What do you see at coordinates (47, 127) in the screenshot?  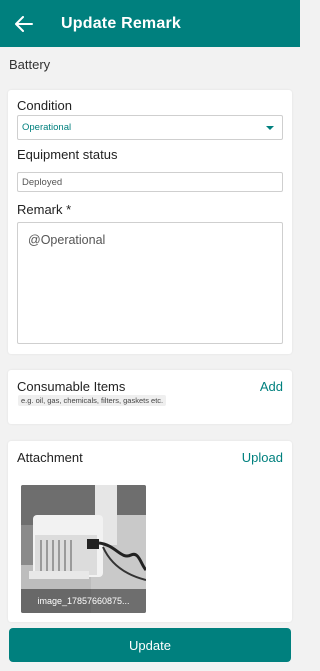 I see `condition-value: Operational` at bounding box center [47, 127].